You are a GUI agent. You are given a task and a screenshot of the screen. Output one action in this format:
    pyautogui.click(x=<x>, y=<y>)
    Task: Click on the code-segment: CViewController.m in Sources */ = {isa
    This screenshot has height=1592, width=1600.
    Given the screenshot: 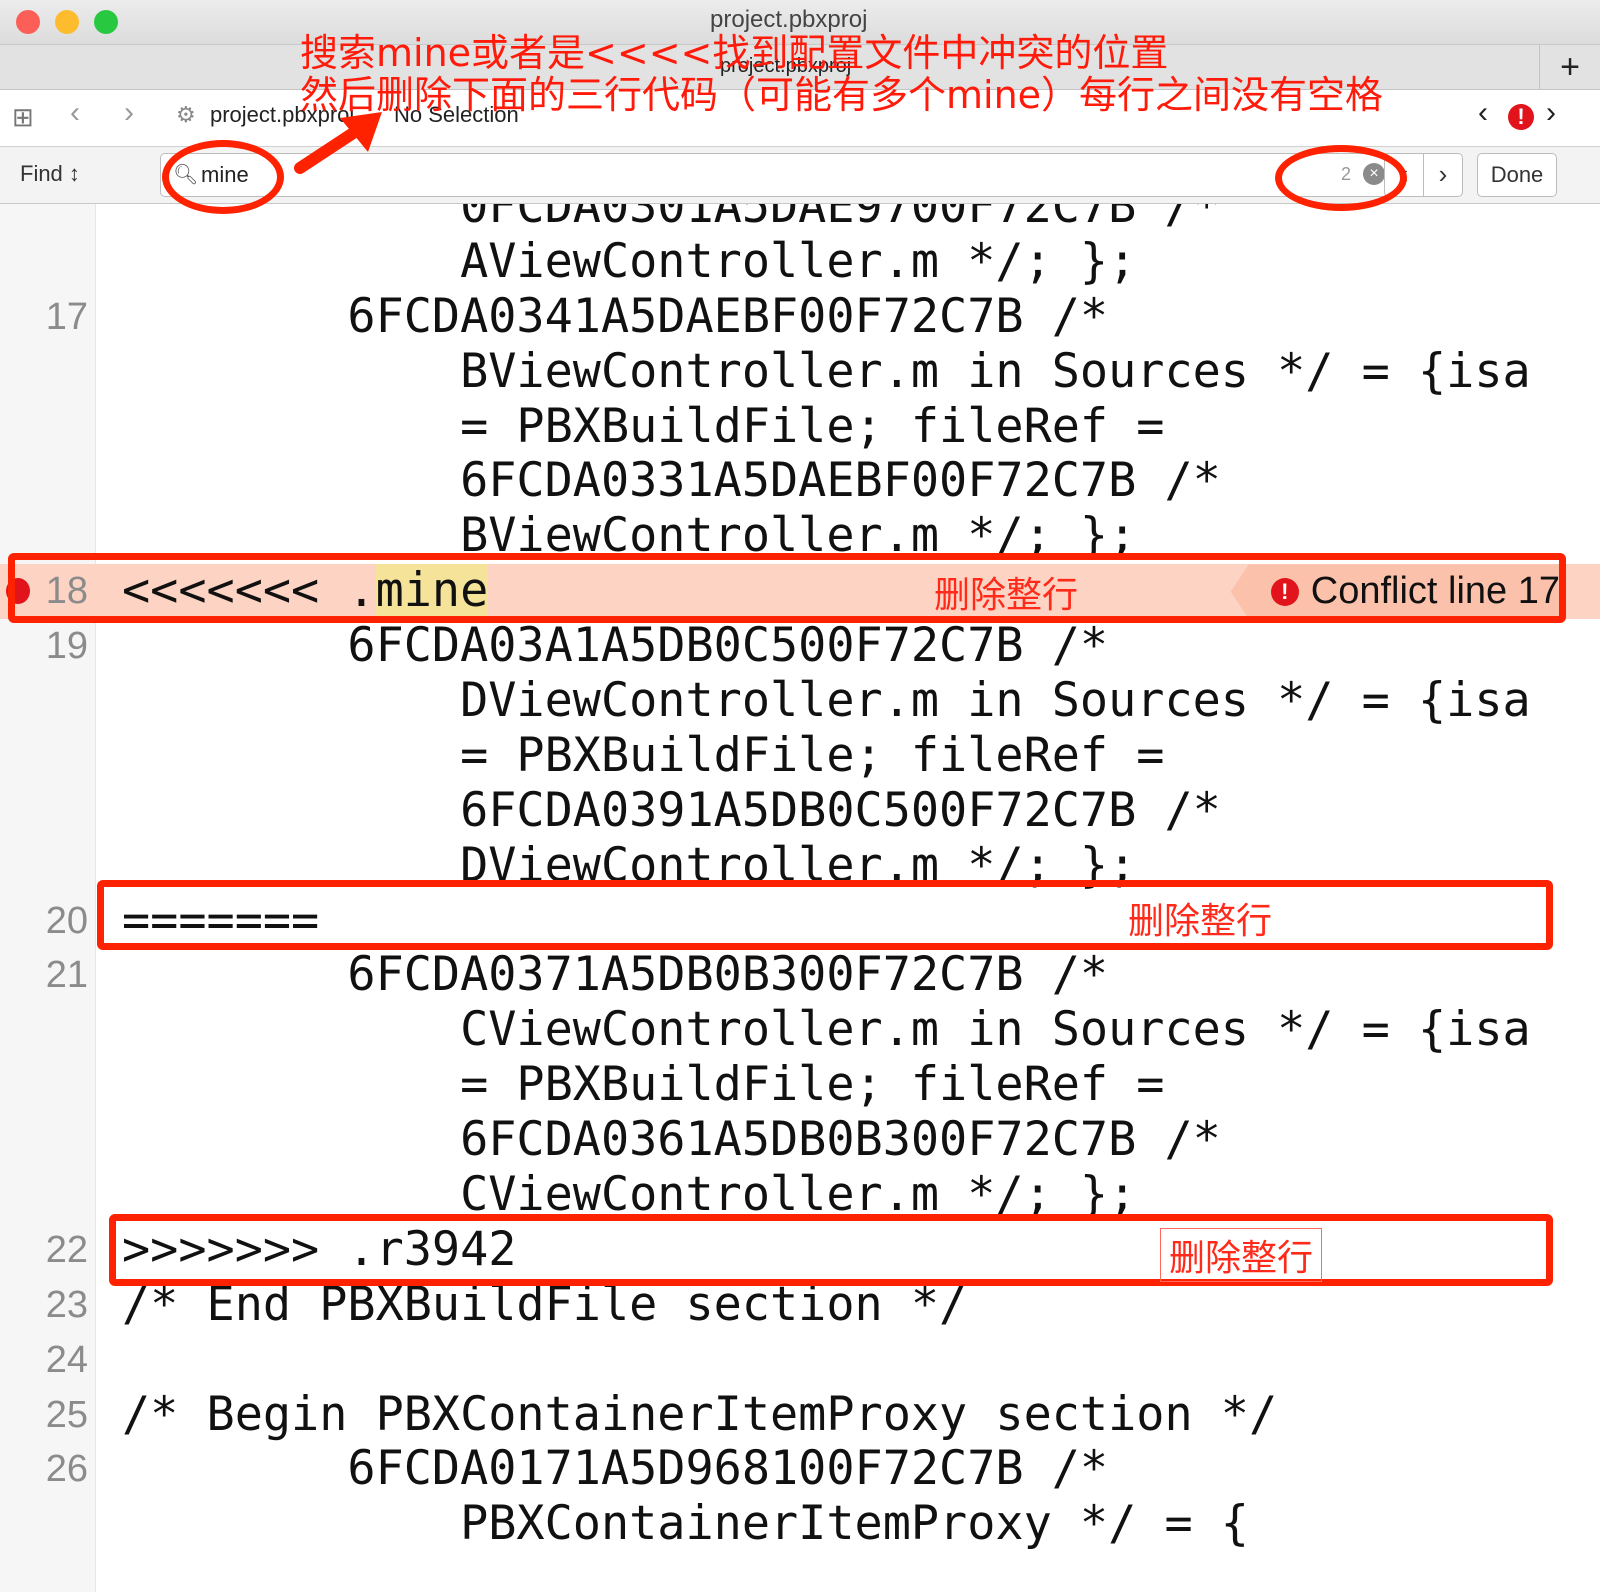 What is the action you would take?
    pyautogui.click(x=826, y=1030)
    